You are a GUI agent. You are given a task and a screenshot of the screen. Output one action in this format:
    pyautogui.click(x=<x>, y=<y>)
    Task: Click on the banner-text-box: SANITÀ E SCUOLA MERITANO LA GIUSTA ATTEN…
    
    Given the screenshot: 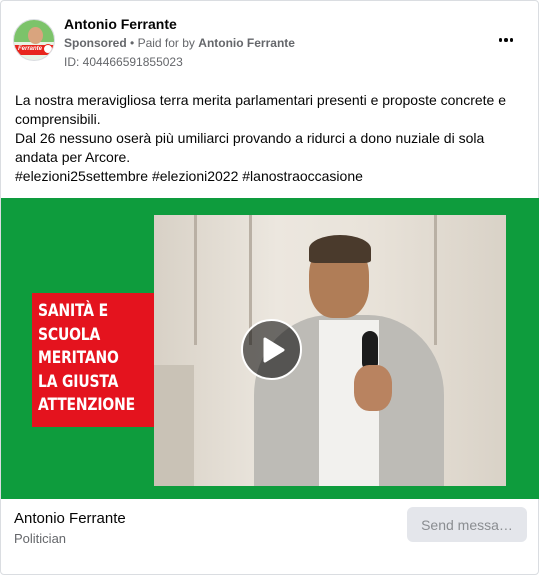 What is the action you would take?
    pyautogui.click(x=96, y=360)
    